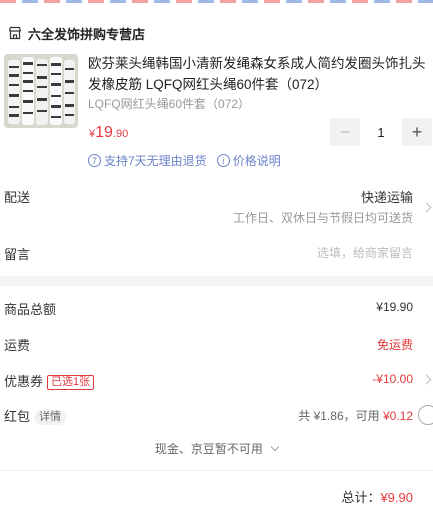 The width and height of the screenshot is (433, 520). What do you see at coordinates (345, 132) in the screenshot?
I see `quantity-decrease-button: −` at bounding box center [345, 132].